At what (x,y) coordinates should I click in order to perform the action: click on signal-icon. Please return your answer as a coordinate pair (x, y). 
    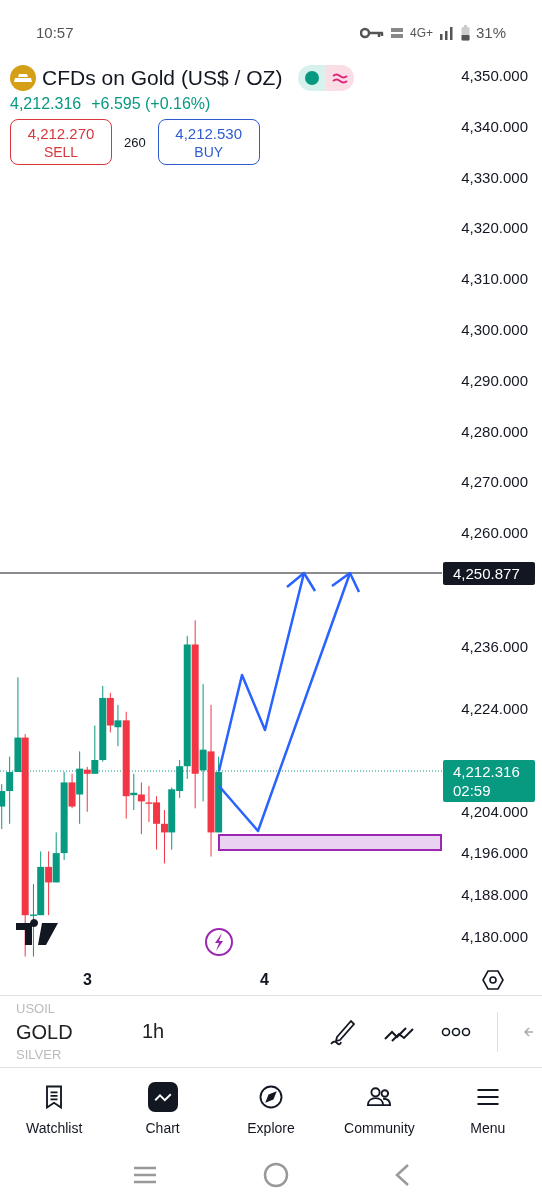
    Looking at the image, I should click on (446, 32).